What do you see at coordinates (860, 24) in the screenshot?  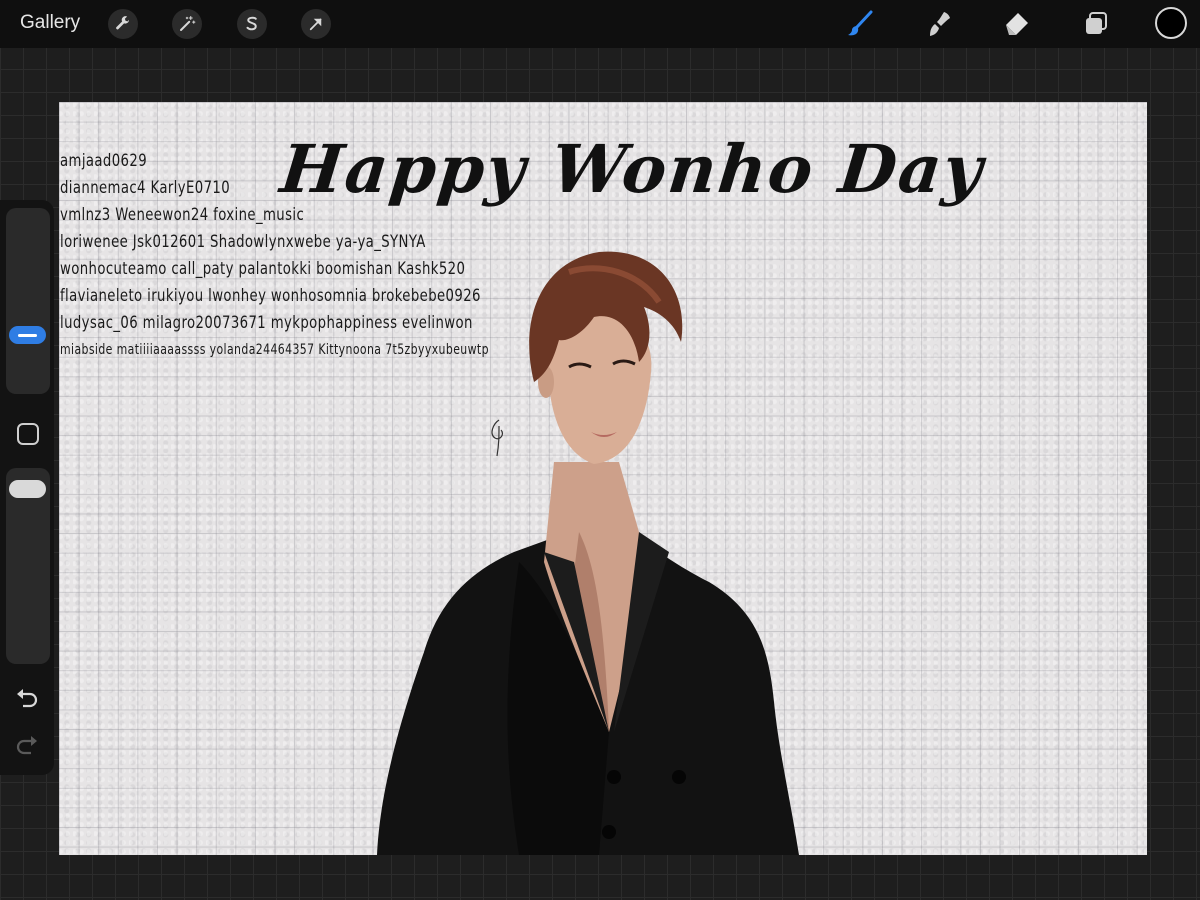 I see `brush-icon` at bounding box center [860, 24].